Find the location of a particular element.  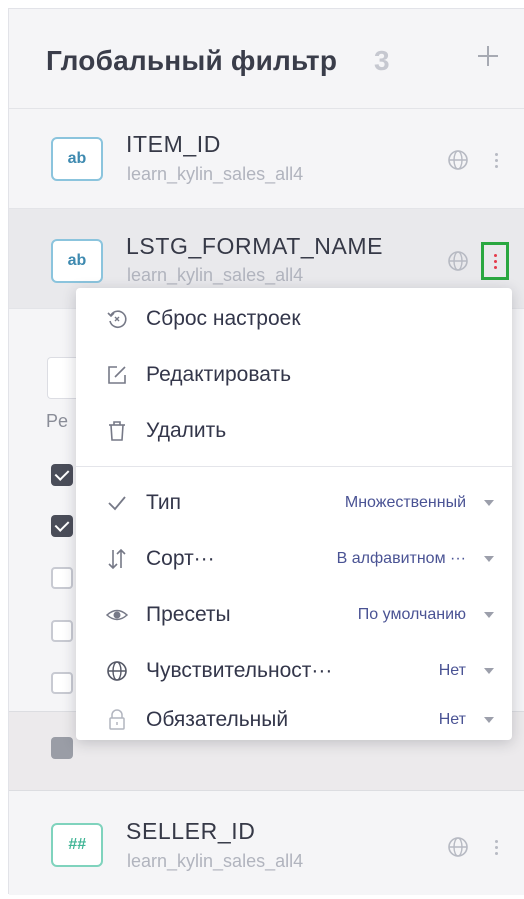

menu-item-label: Редактировать is located at coordinates (219, 374).